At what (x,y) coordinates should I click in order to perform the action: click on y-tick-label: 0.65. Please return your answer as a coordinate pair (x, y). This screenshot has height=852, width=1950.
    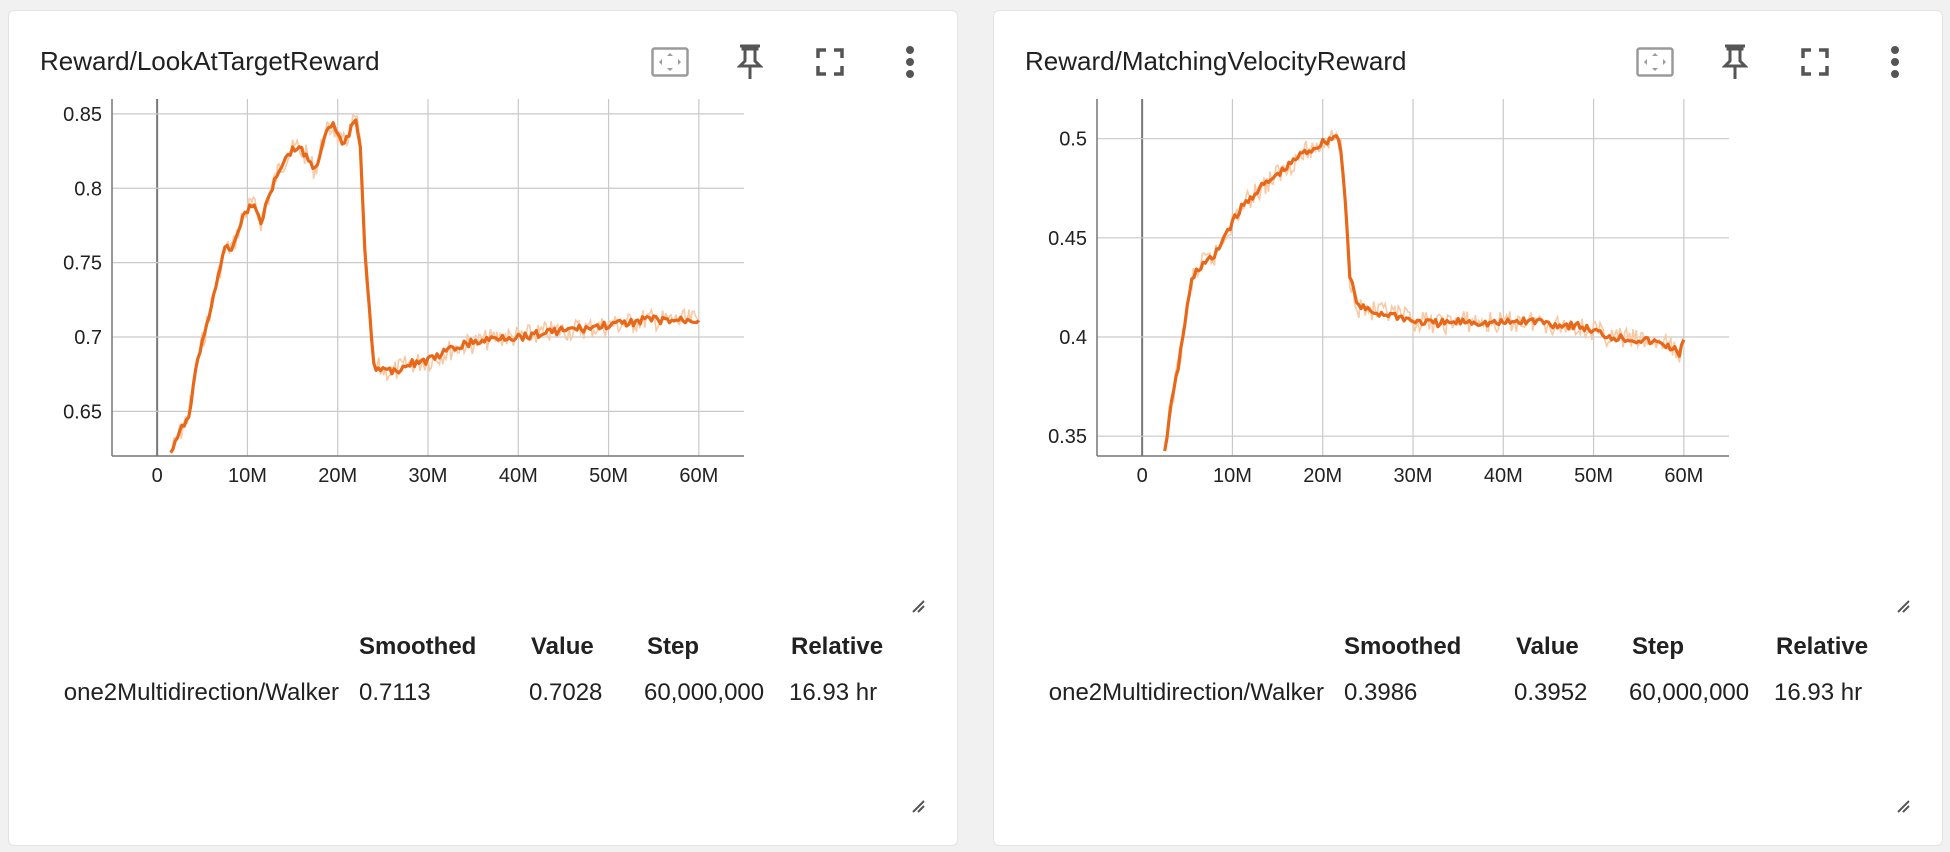
    Looking at the image, I should click on (82, 412).